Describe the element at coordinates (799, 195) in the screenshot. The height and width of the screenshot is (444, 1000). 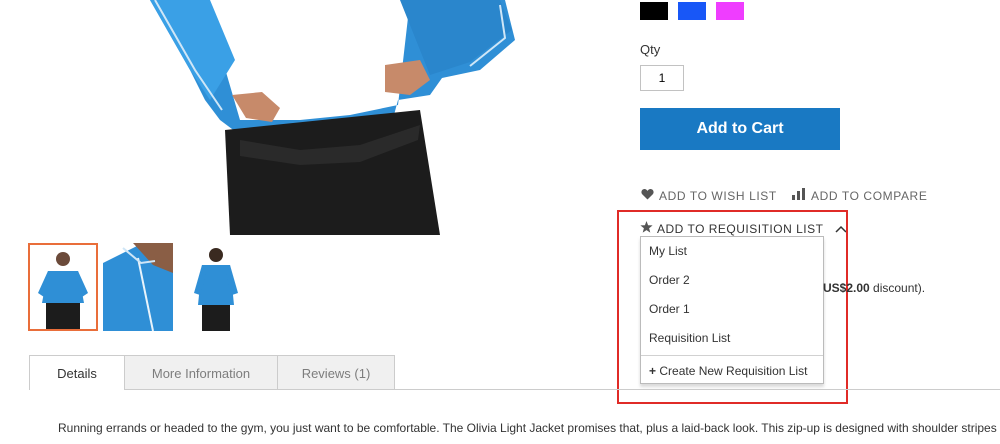
I see `compare-bars-icon` at that location.